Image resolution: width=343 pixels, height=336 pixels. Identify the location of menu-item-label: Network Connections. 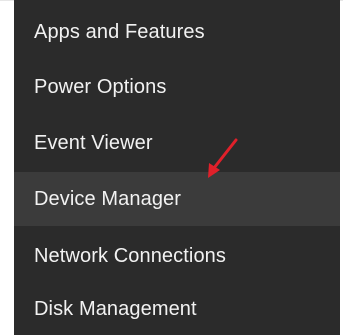
(130, 255).